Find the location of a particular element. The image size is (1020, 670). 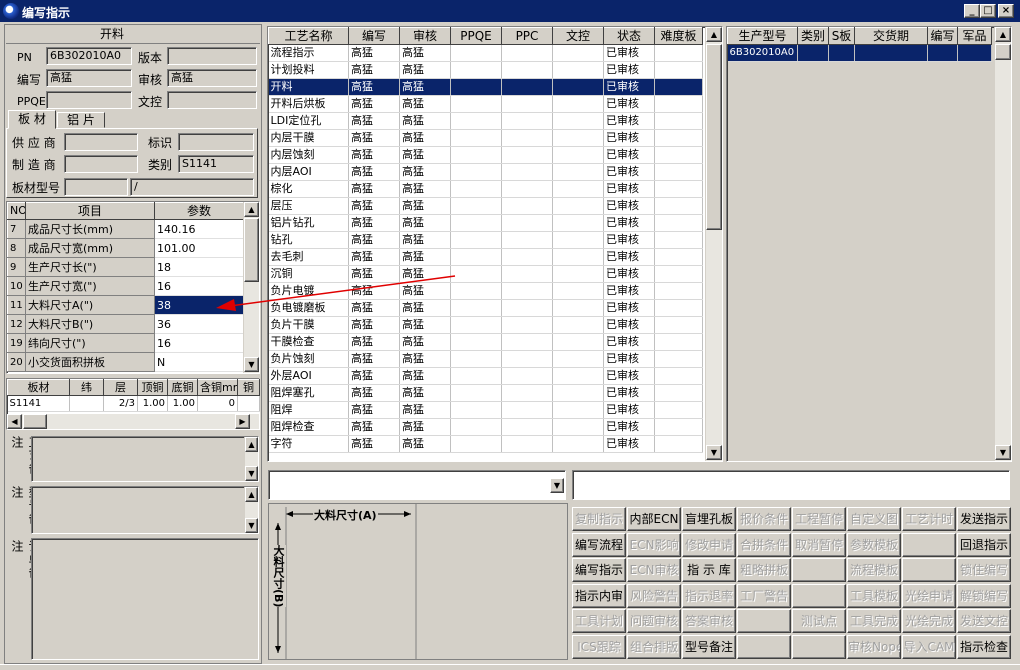

board-header: 含铜mm is located at coordinates (217, 387).